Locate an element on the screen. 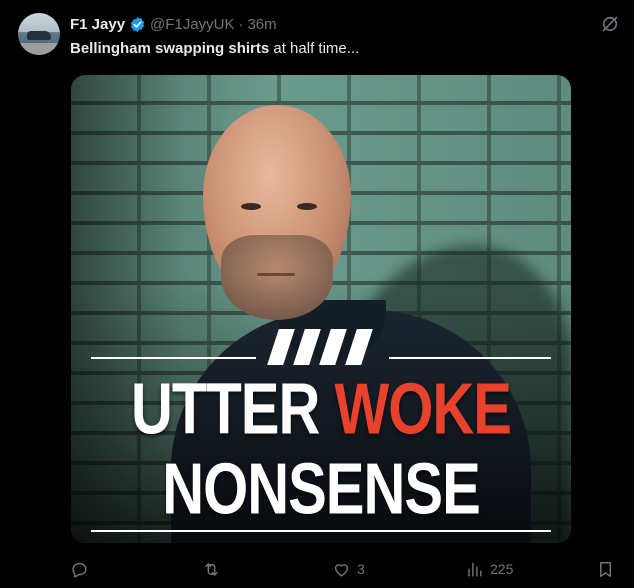  display-name: F1 Jayy is located at coordinates (97, 24).